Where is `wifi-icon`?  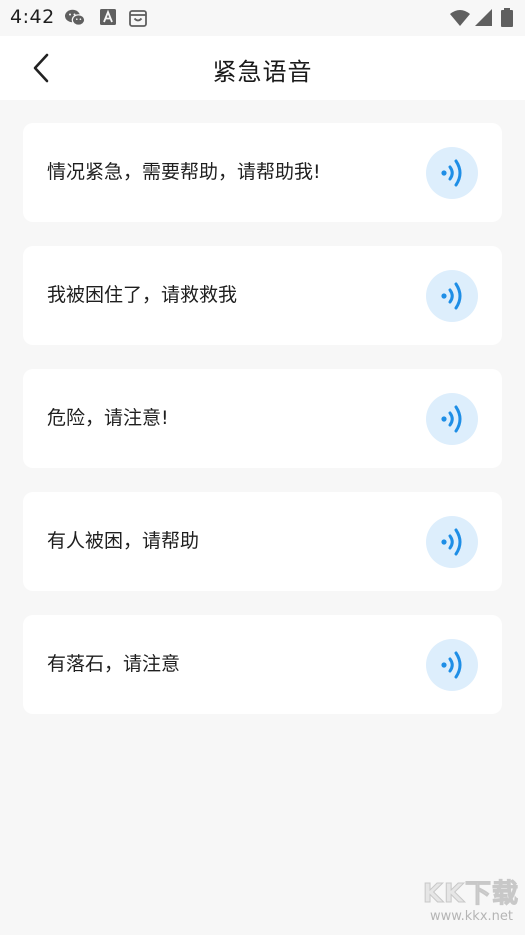
wifi-icon is located at coordinates (459, 18).